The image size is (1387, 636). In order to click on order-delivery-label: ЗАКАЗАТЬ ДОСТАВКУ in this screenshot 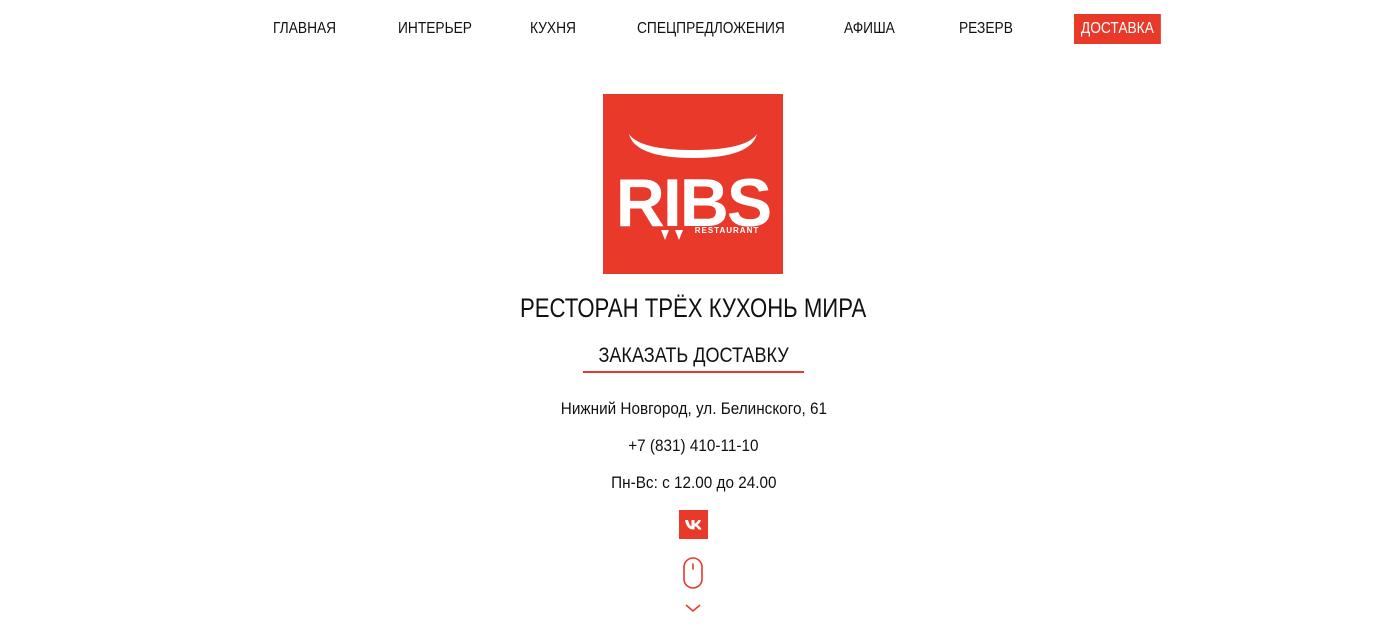, I will do `click(693, 355)`.